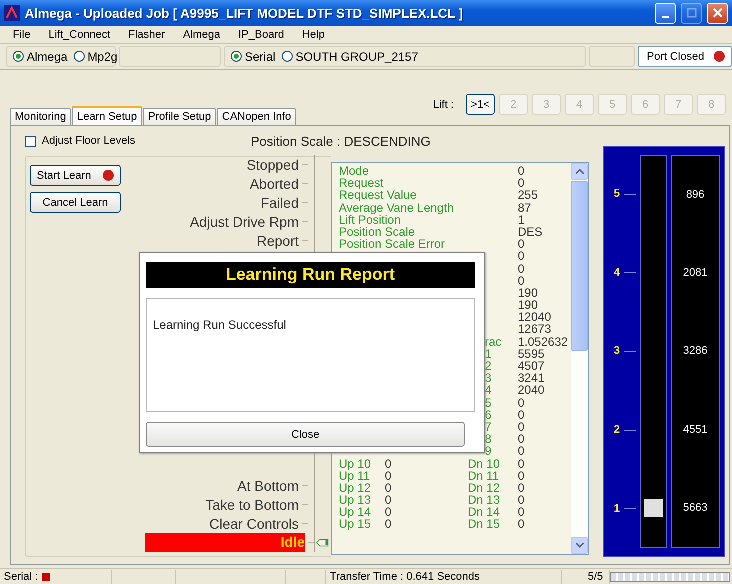  What do you see at coordinates (535, 329) in the screenshot?
I see `parameter-value: 12673` at bounding box center [535, 329].